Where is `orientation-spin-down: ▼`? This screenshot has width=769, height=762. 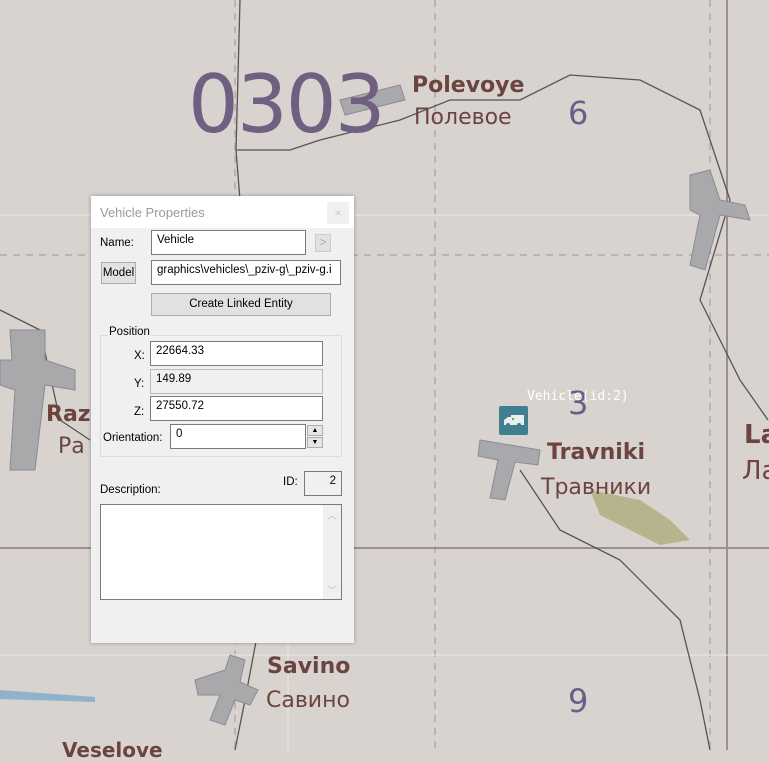 orientation-spin-down: ▼ is located at coordinates (315, 442).